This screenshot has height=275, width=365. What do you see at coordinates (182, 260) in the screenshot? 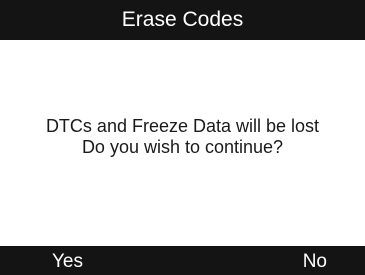
I see `soft-key-bar: Yes No` at bounding box center [182, 260].